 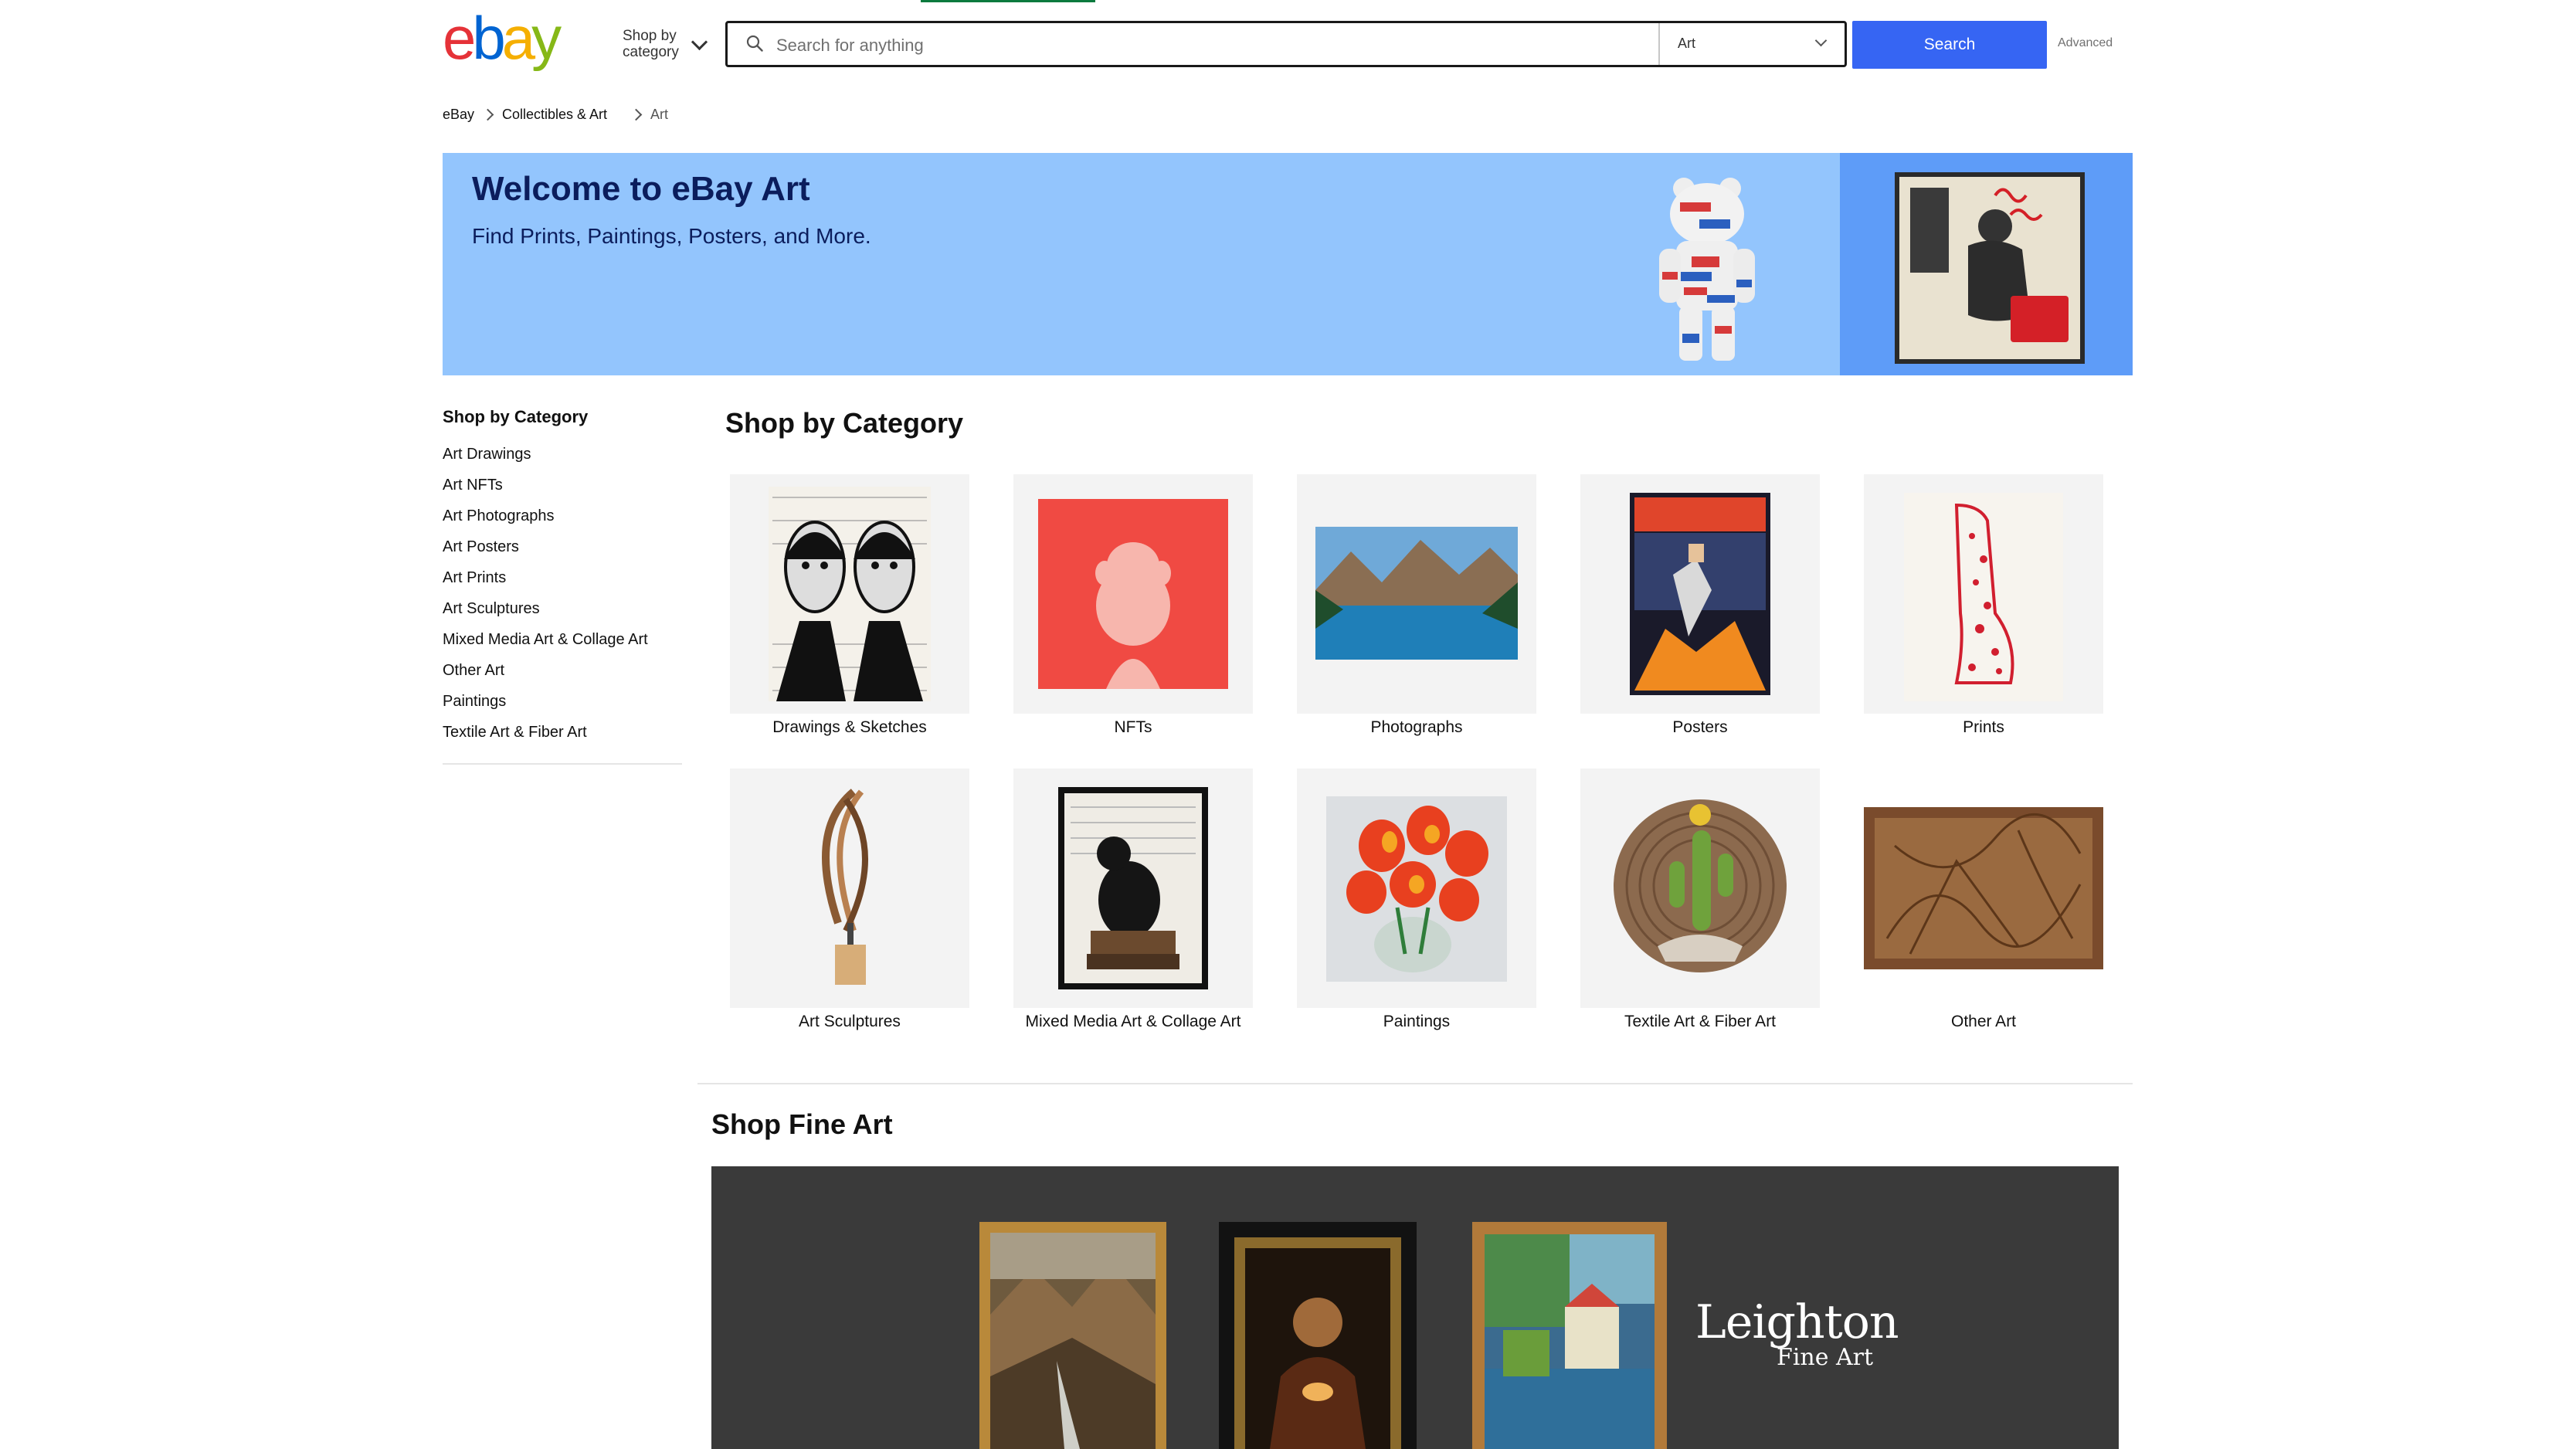 I want to click on tile-paintings, so click(x=1417, y=888).